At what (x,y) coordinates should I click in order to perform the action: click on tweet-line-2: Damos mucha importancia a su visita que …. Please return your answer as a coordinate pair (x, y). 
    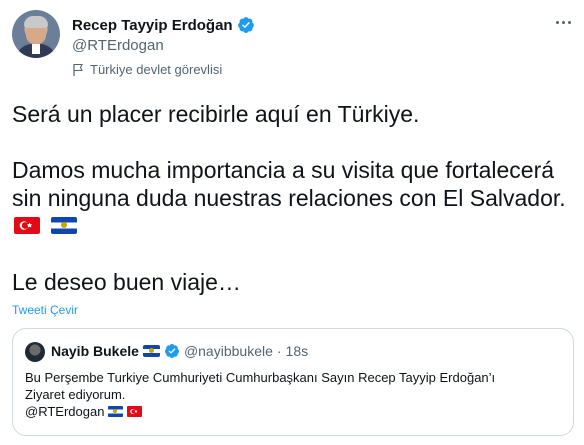
    Looking at the image, I should click on (289, 184).